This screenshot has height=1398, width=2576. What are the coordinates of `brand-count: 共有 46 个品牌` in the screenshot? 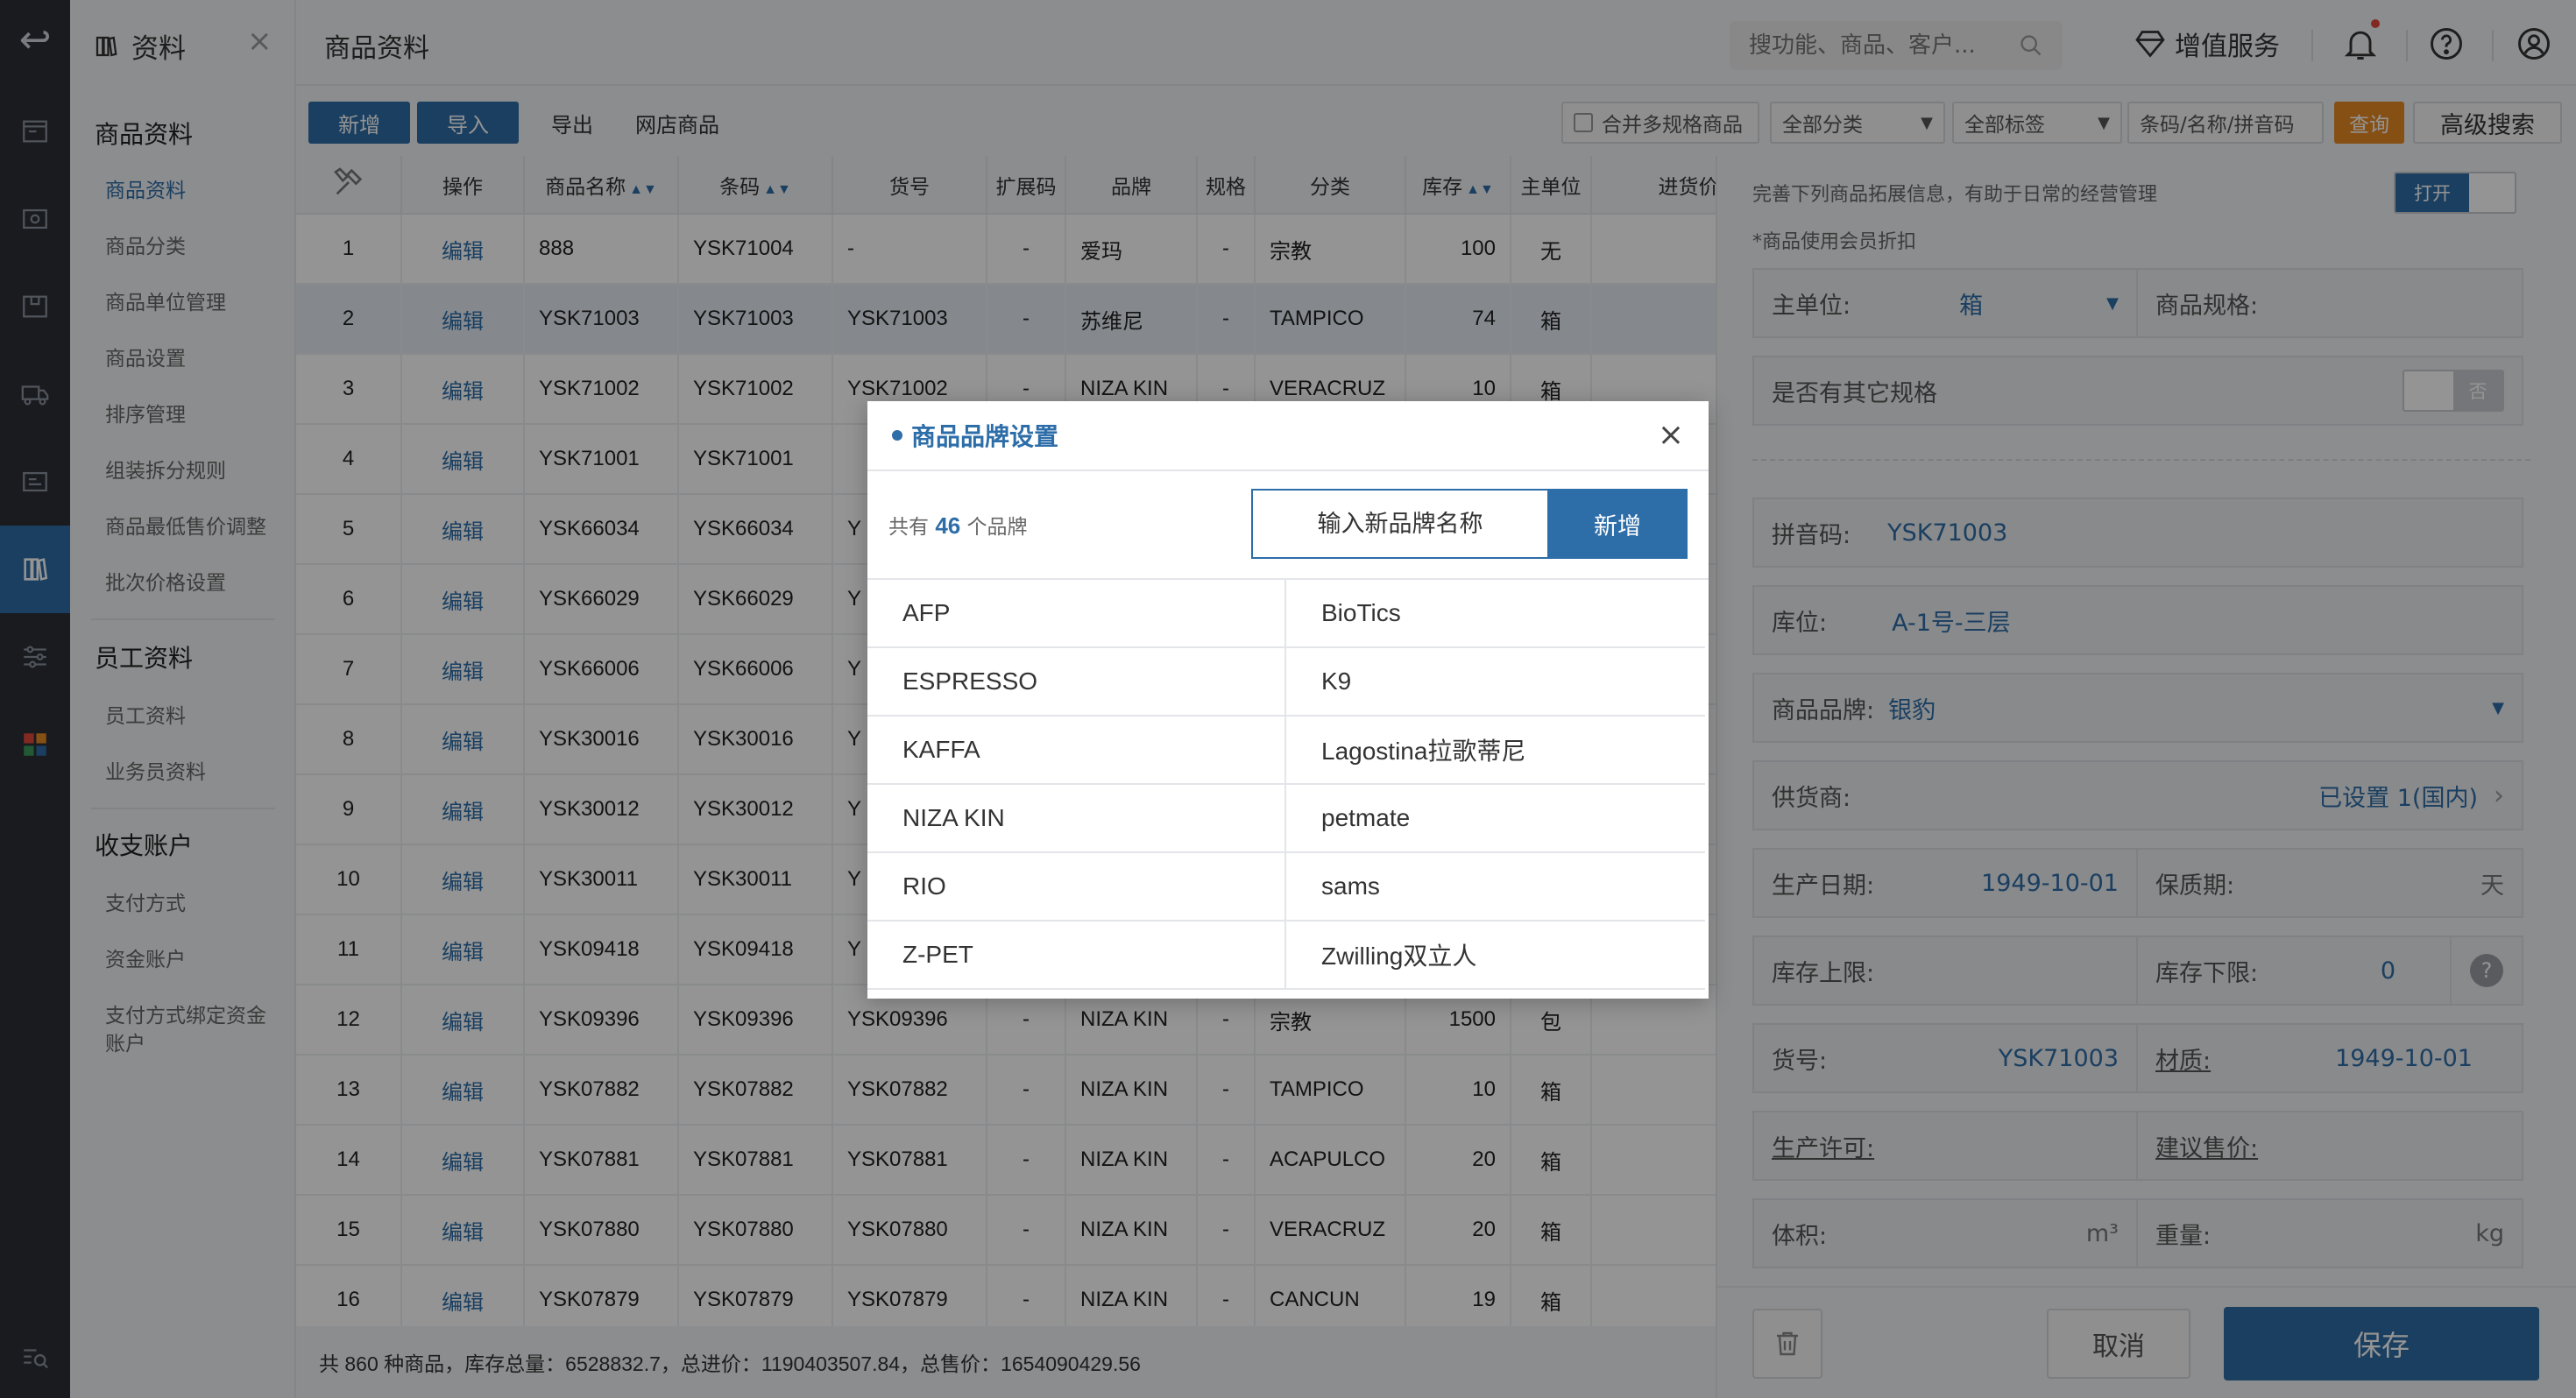 It's located at (958, 525).